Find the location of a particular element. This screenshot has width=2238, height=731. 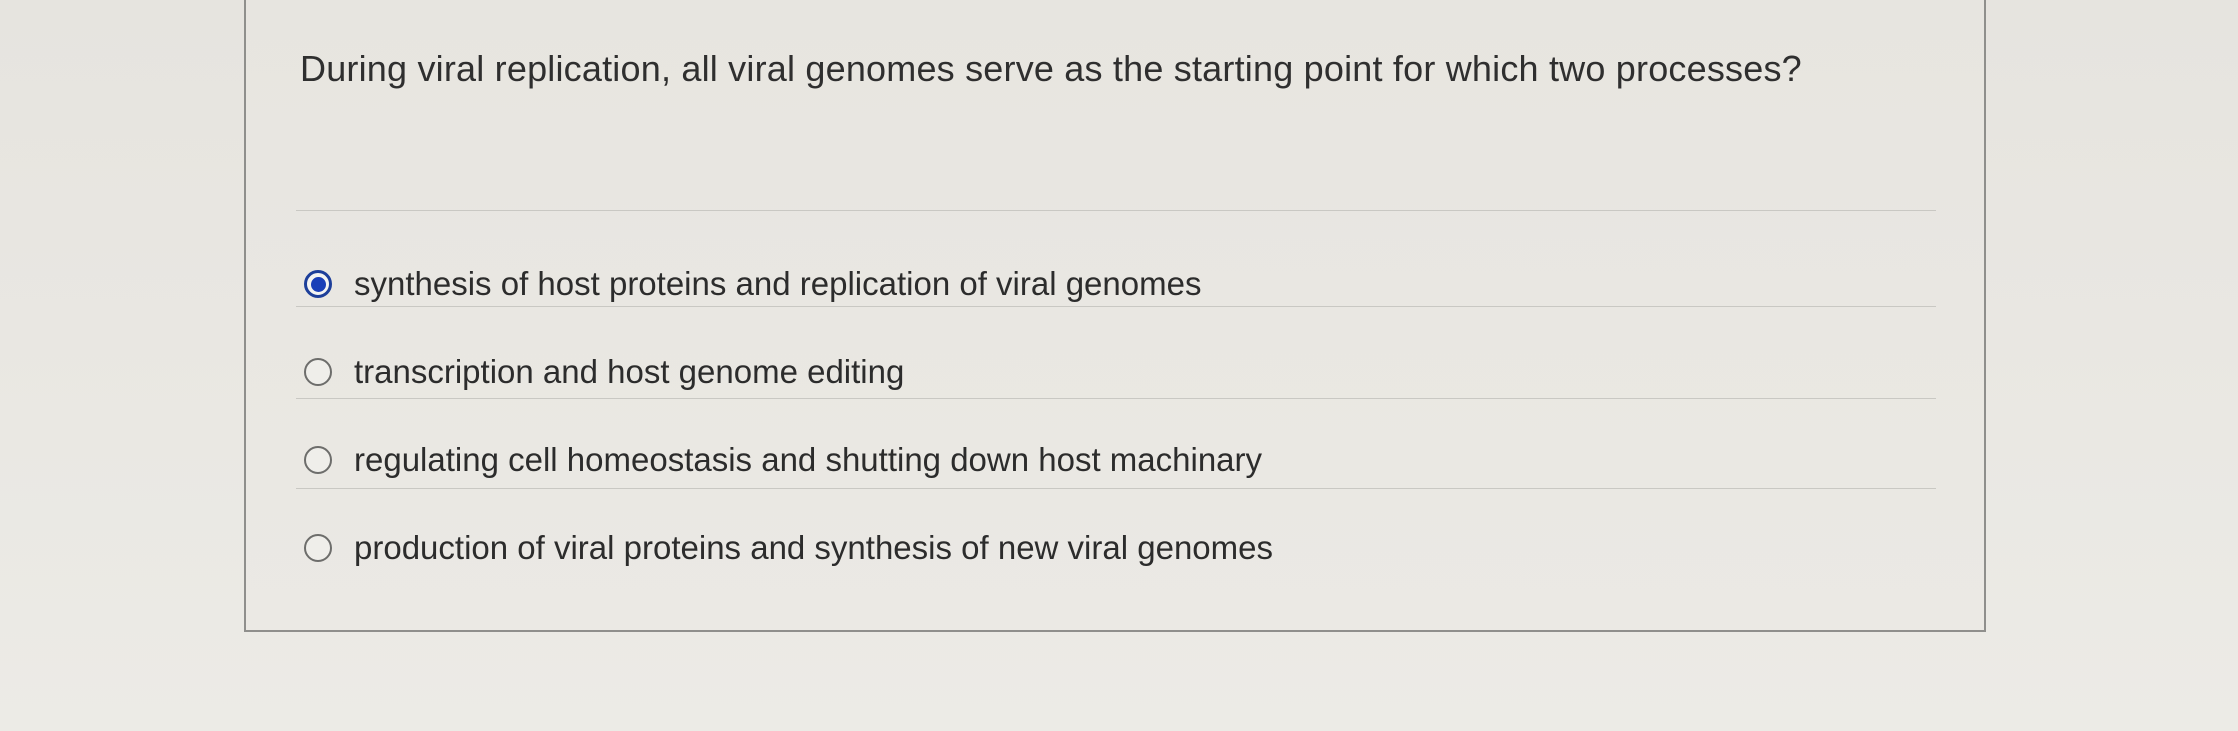

answer-option-2: transcription and host genome editing is located at coordinates (604, 372).